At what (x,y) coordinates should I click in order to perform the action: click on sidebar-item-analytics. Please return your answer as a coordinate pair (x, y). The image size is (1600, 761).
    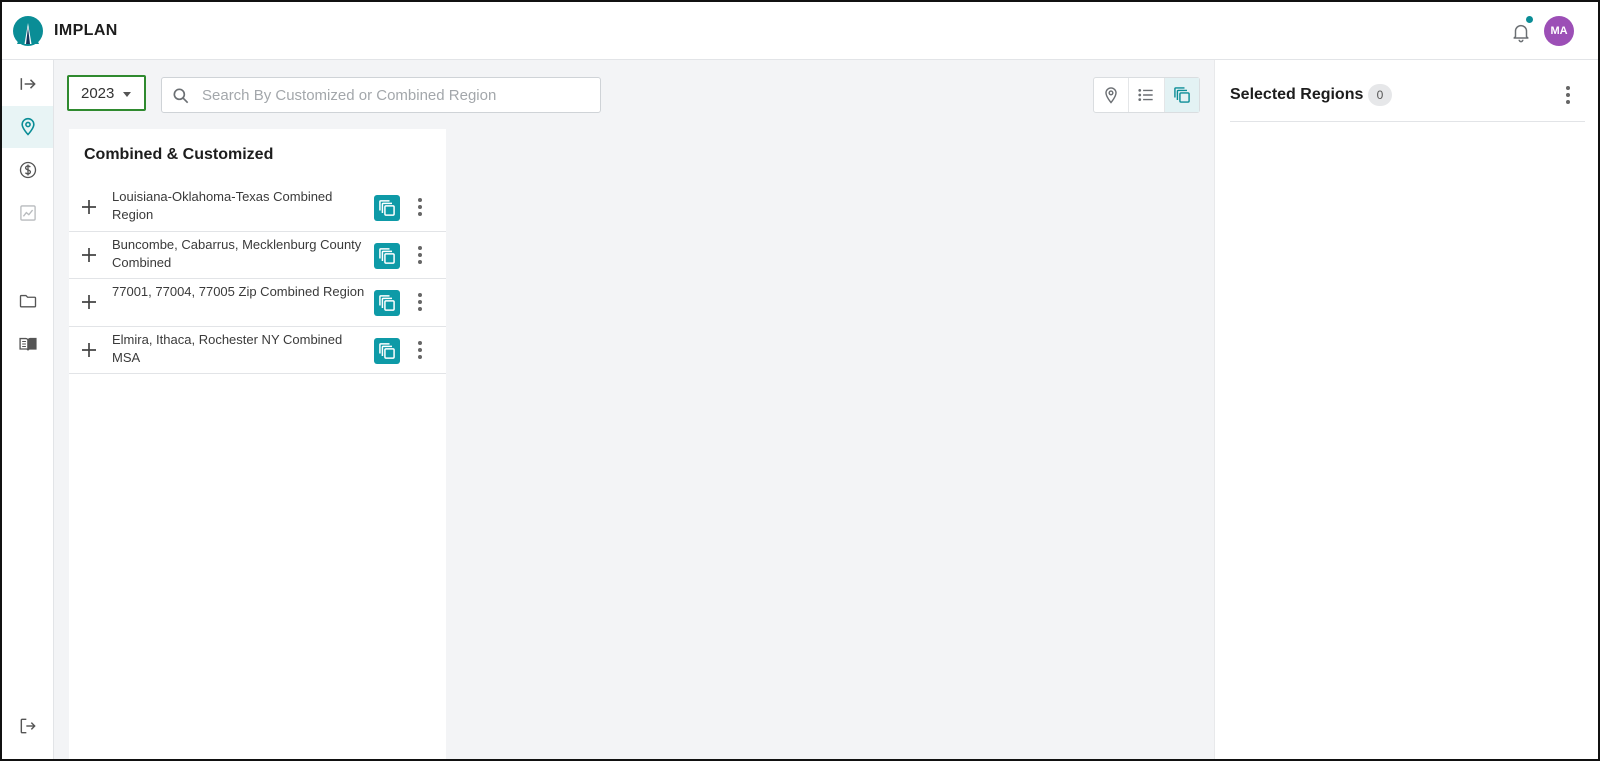
    Looking at the image, I should click on (27, 213).